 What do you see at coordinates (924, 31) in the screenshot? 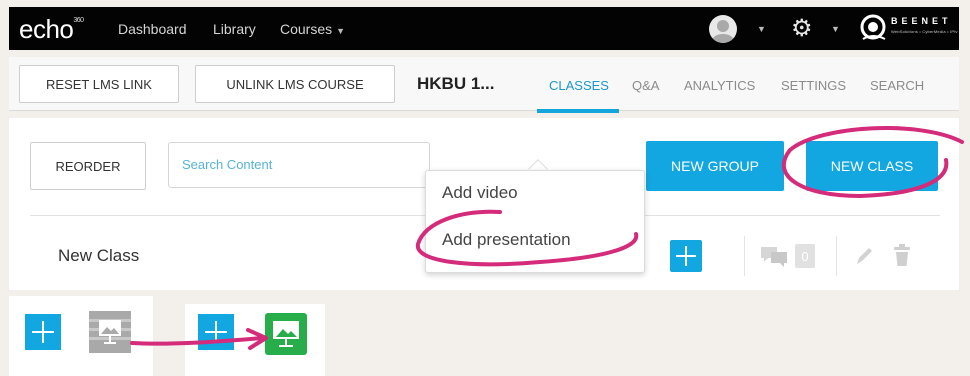
I see `brand-tagline: WebSolutions • CyberMedia • IPtv` at bounding box center [924, 31].